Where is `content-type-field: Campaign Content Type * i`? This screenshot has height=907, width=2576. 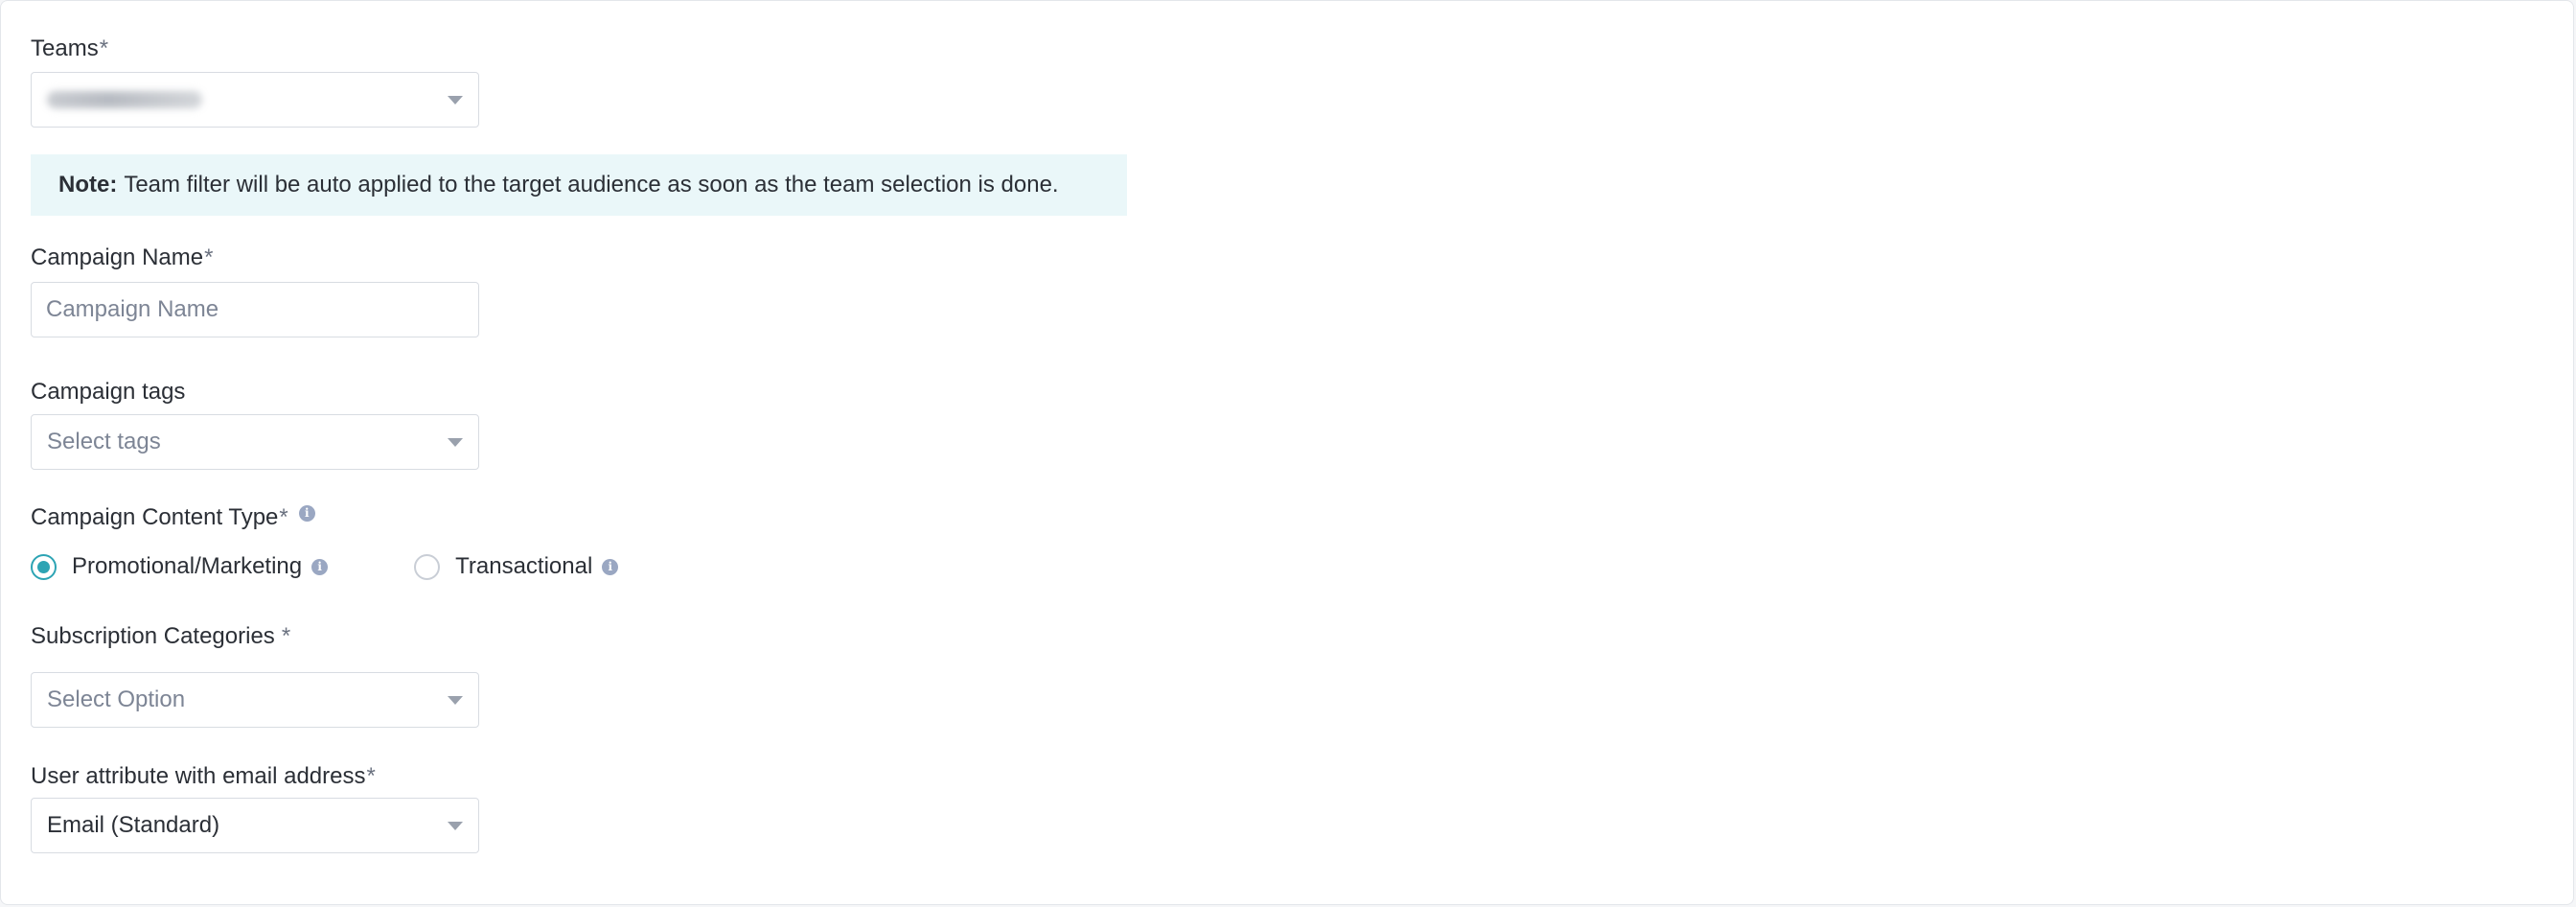 content-type-field: Campaign Content Type * i is located at coordinates (173, 517).